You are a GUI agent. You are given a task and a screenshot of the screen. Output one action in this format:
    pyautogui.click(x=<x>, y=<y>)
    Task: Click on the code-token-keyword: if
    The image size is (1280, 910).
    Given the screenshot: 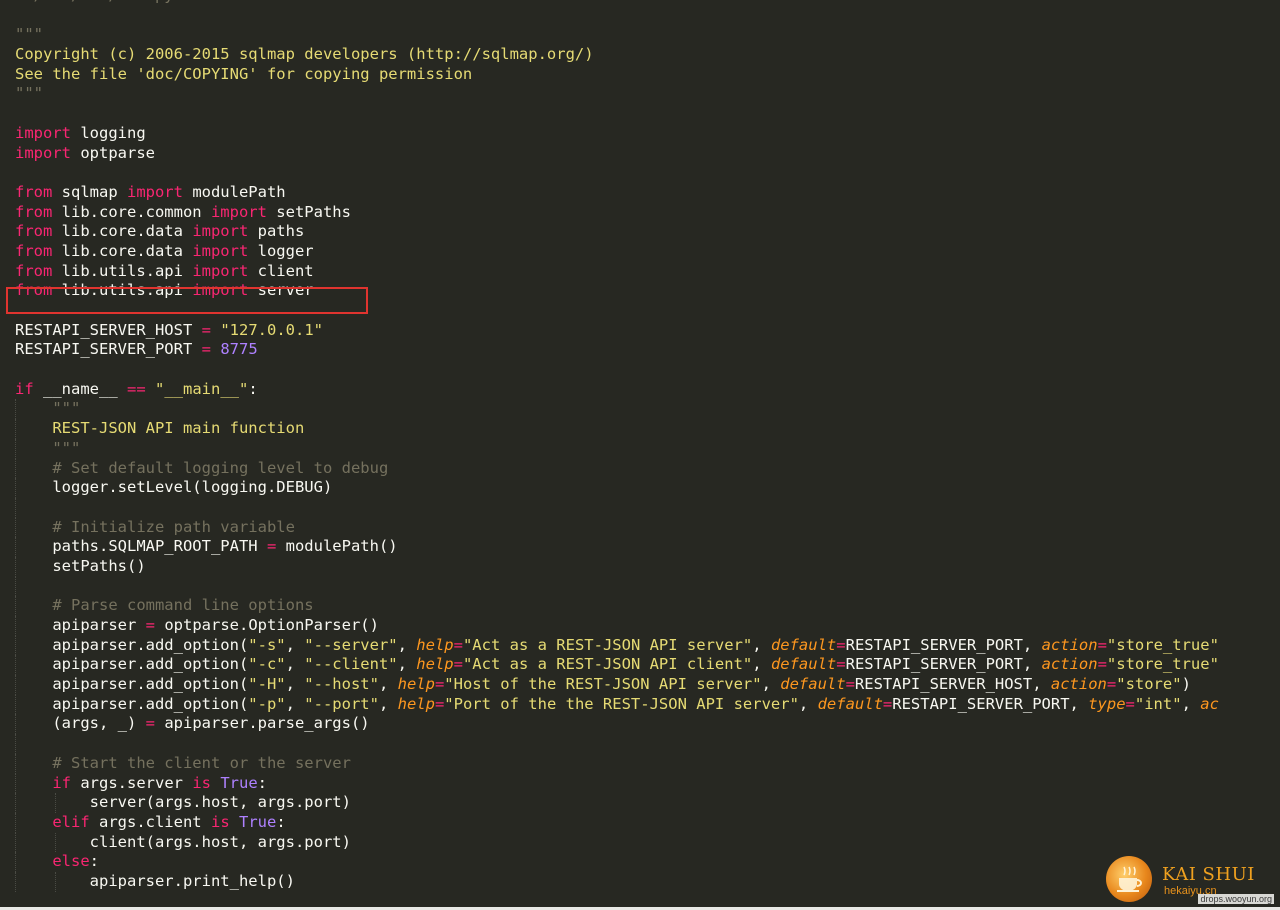 What is the action you would take?
    pyautogui.click(x=61, y=782)
    